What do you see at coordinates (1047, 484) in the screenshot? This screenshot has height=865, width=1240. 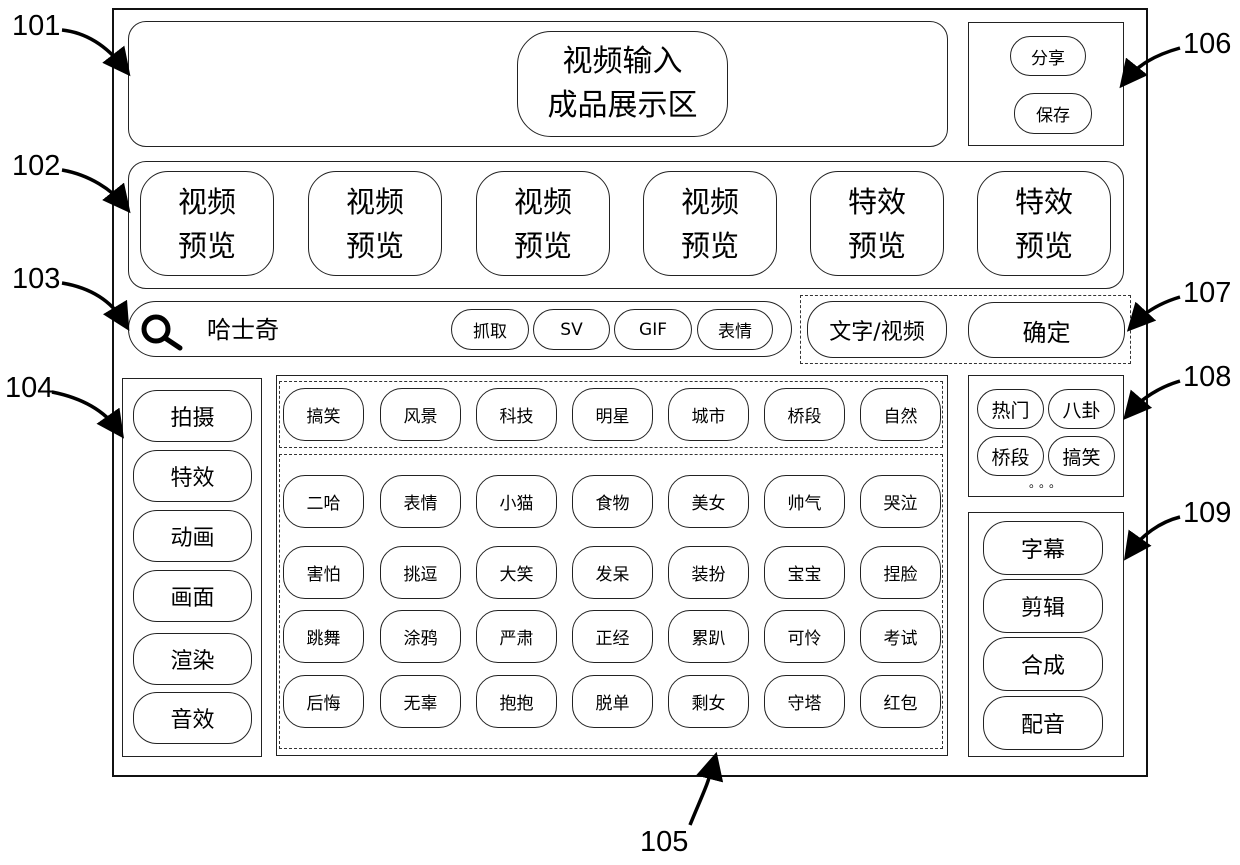 I see `more-indicator: 。。。` at bounding box center [1047, 484].